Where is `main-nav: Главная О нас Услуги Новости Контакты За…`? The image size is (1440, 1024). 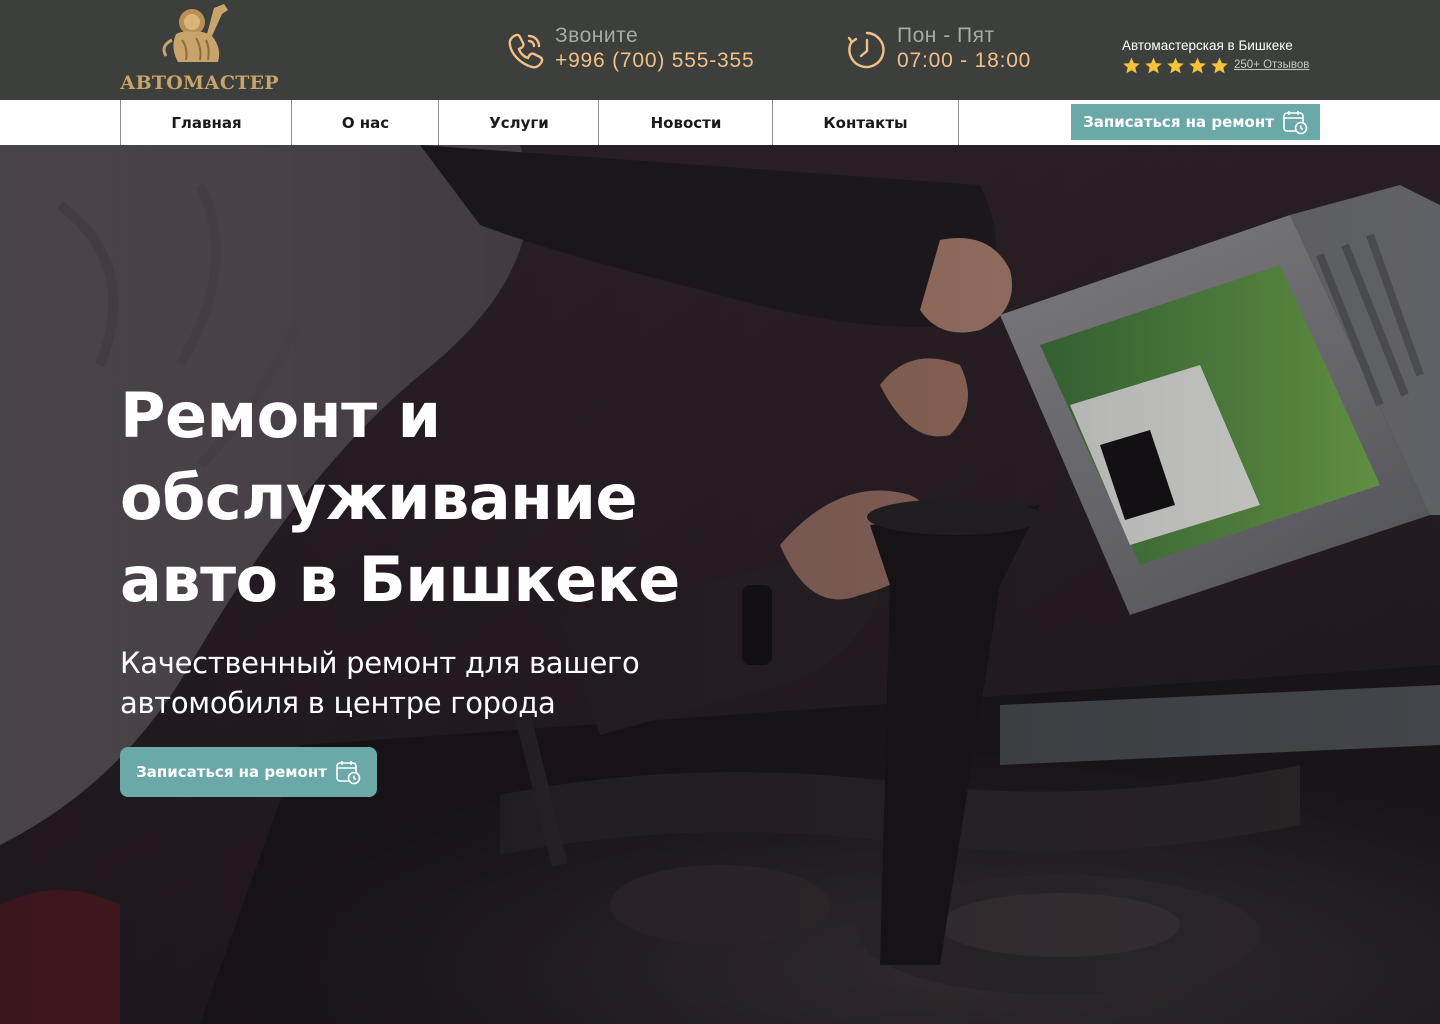 main-nav: Главная О нас Услуги Новости Контакты За… is located at coordinates (720, 122).